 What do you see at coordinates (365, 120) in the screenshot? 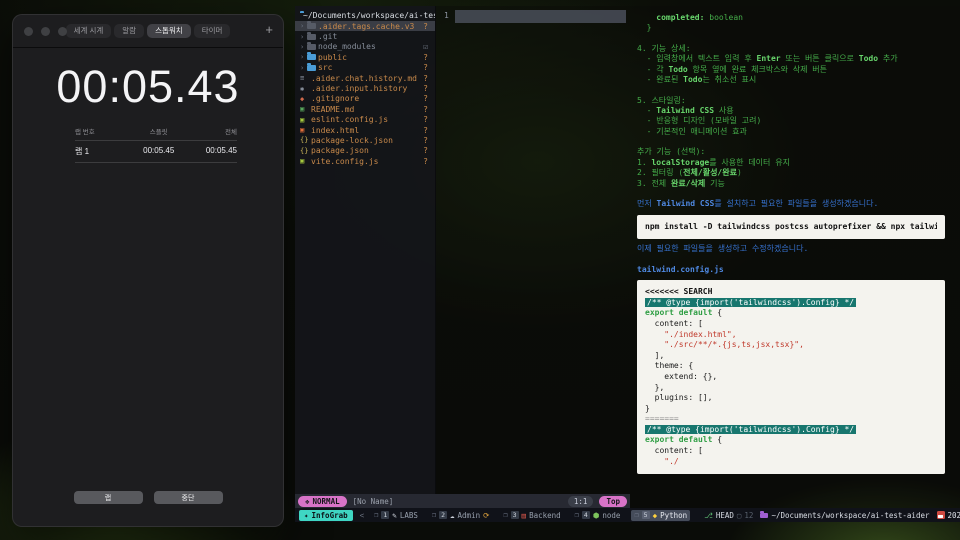
I see `tree-item-eslint.config.js: ▣ eslint.config.js?` at bounding box center [365, 120].